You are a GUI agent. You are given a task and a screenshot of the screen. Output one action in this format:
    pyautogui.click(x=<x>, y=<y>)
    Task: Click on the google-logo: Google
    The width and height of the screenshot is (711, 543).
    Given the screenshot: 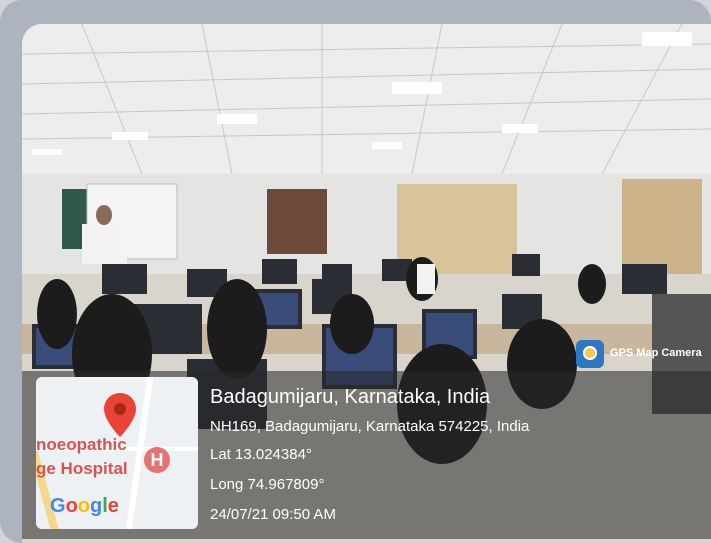 What is the action you would take?
    pyautogui.click(x=84, y=506)
    